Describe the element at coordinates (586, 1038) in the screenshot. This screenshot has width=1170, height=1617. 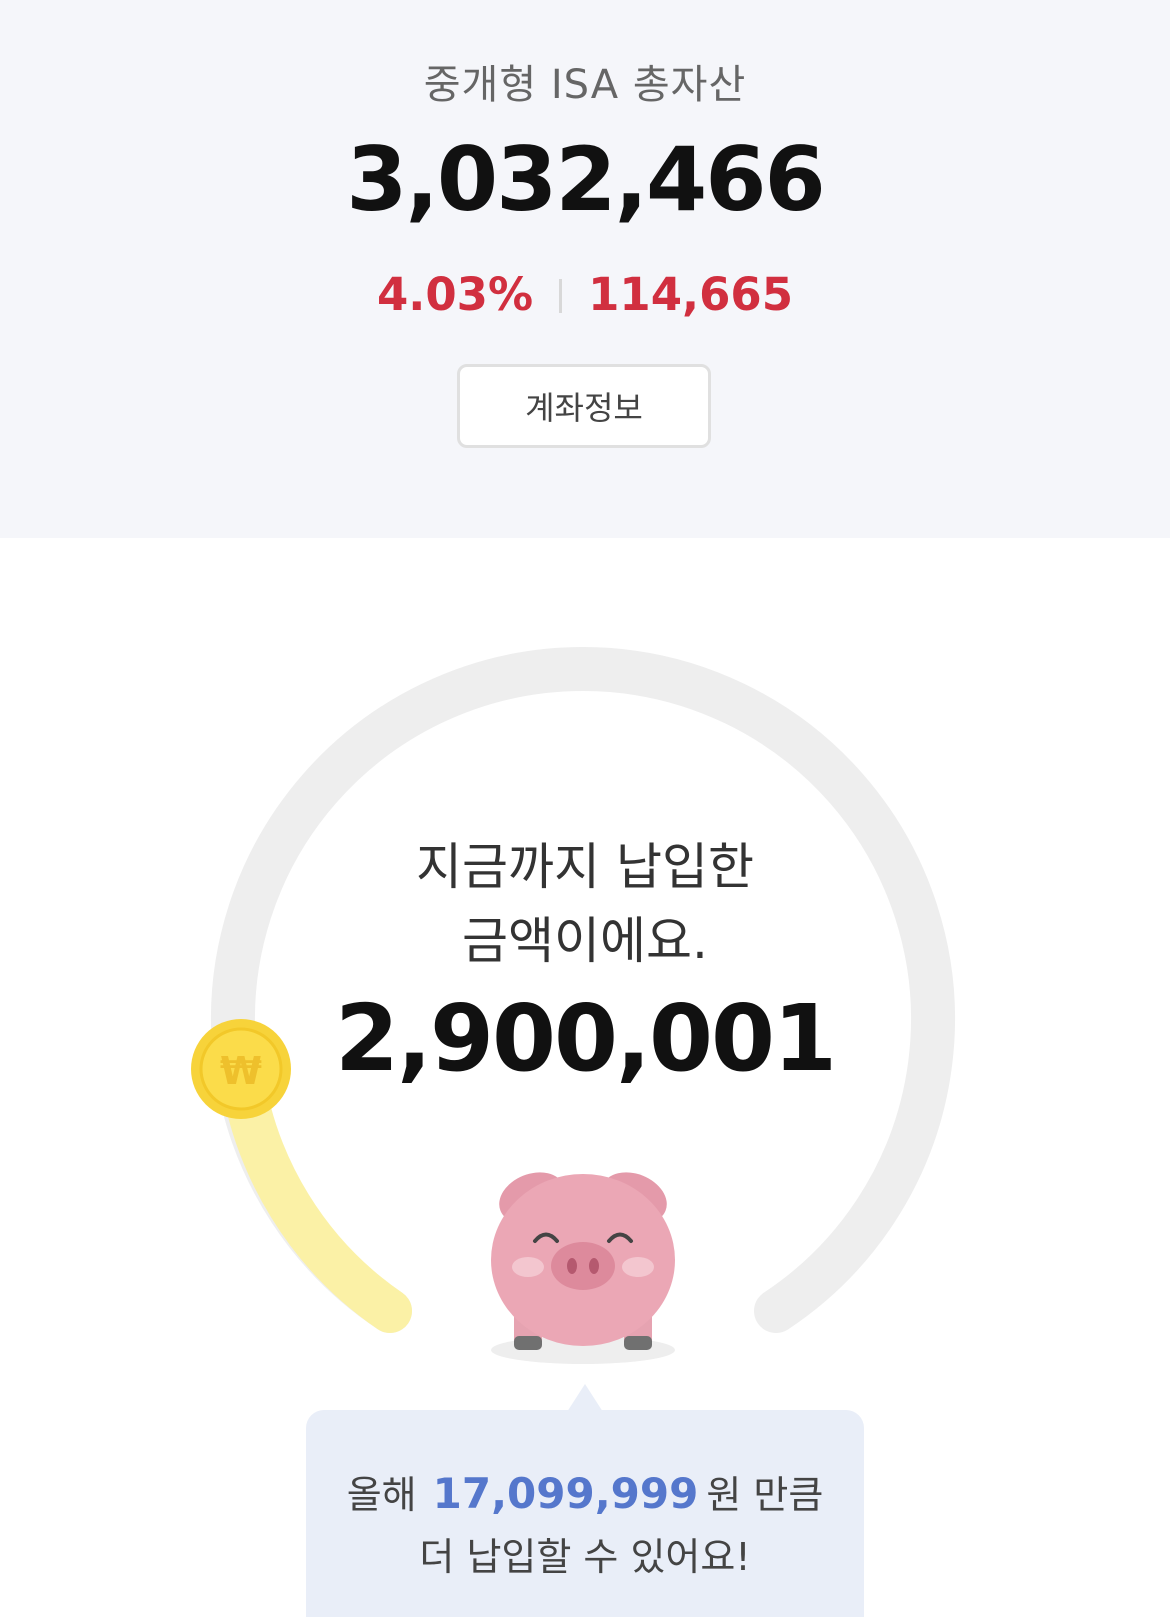
I see `paid-amount-value: 2,900,001` at that location.